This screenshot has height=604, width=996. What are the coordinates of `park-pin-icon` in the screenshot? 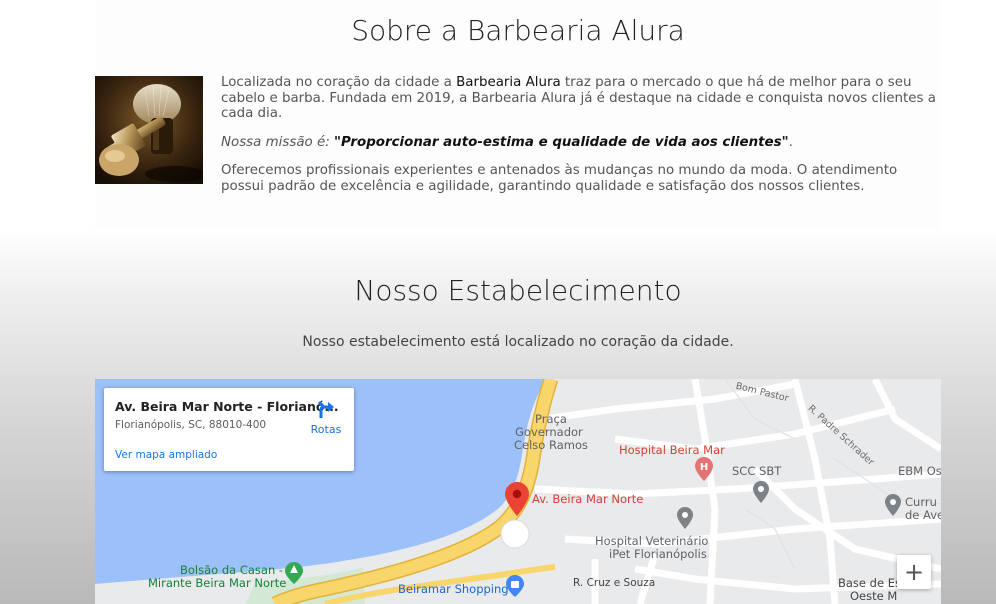 It's located at (294, 573).